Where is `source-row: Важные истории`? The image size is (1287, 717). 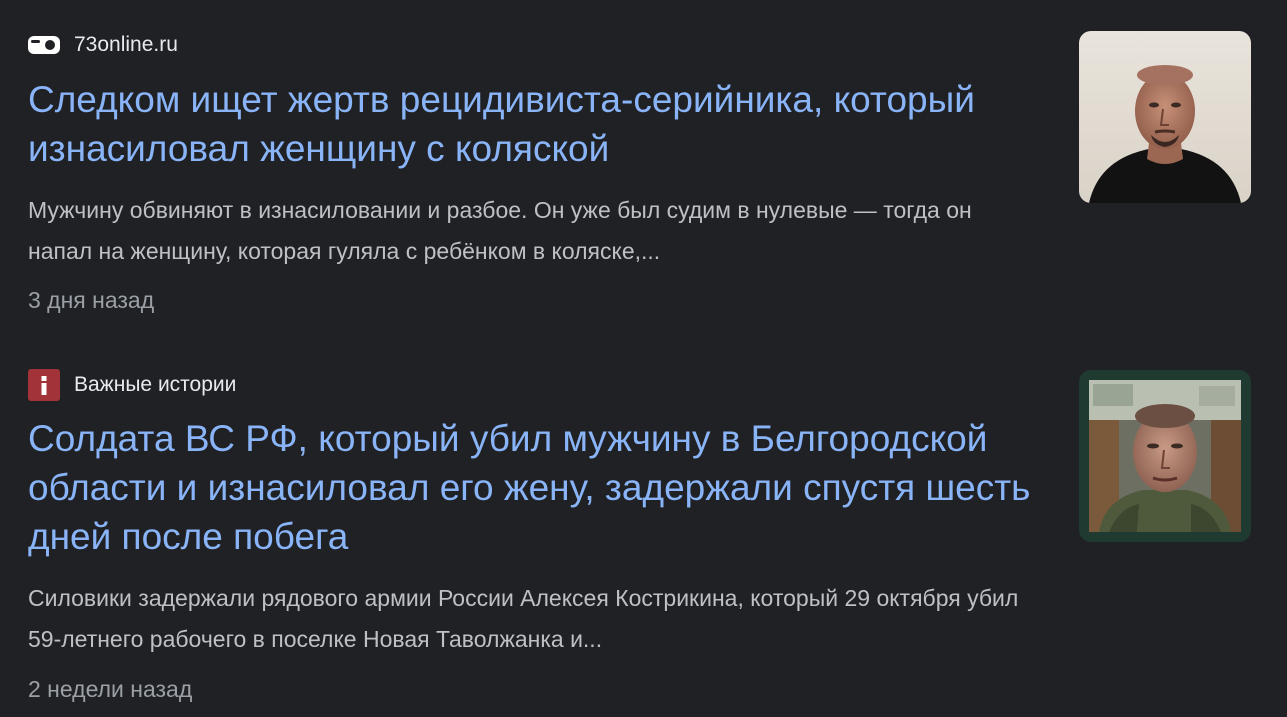
source-row: Важные истории is located at coordinates (132, 385).